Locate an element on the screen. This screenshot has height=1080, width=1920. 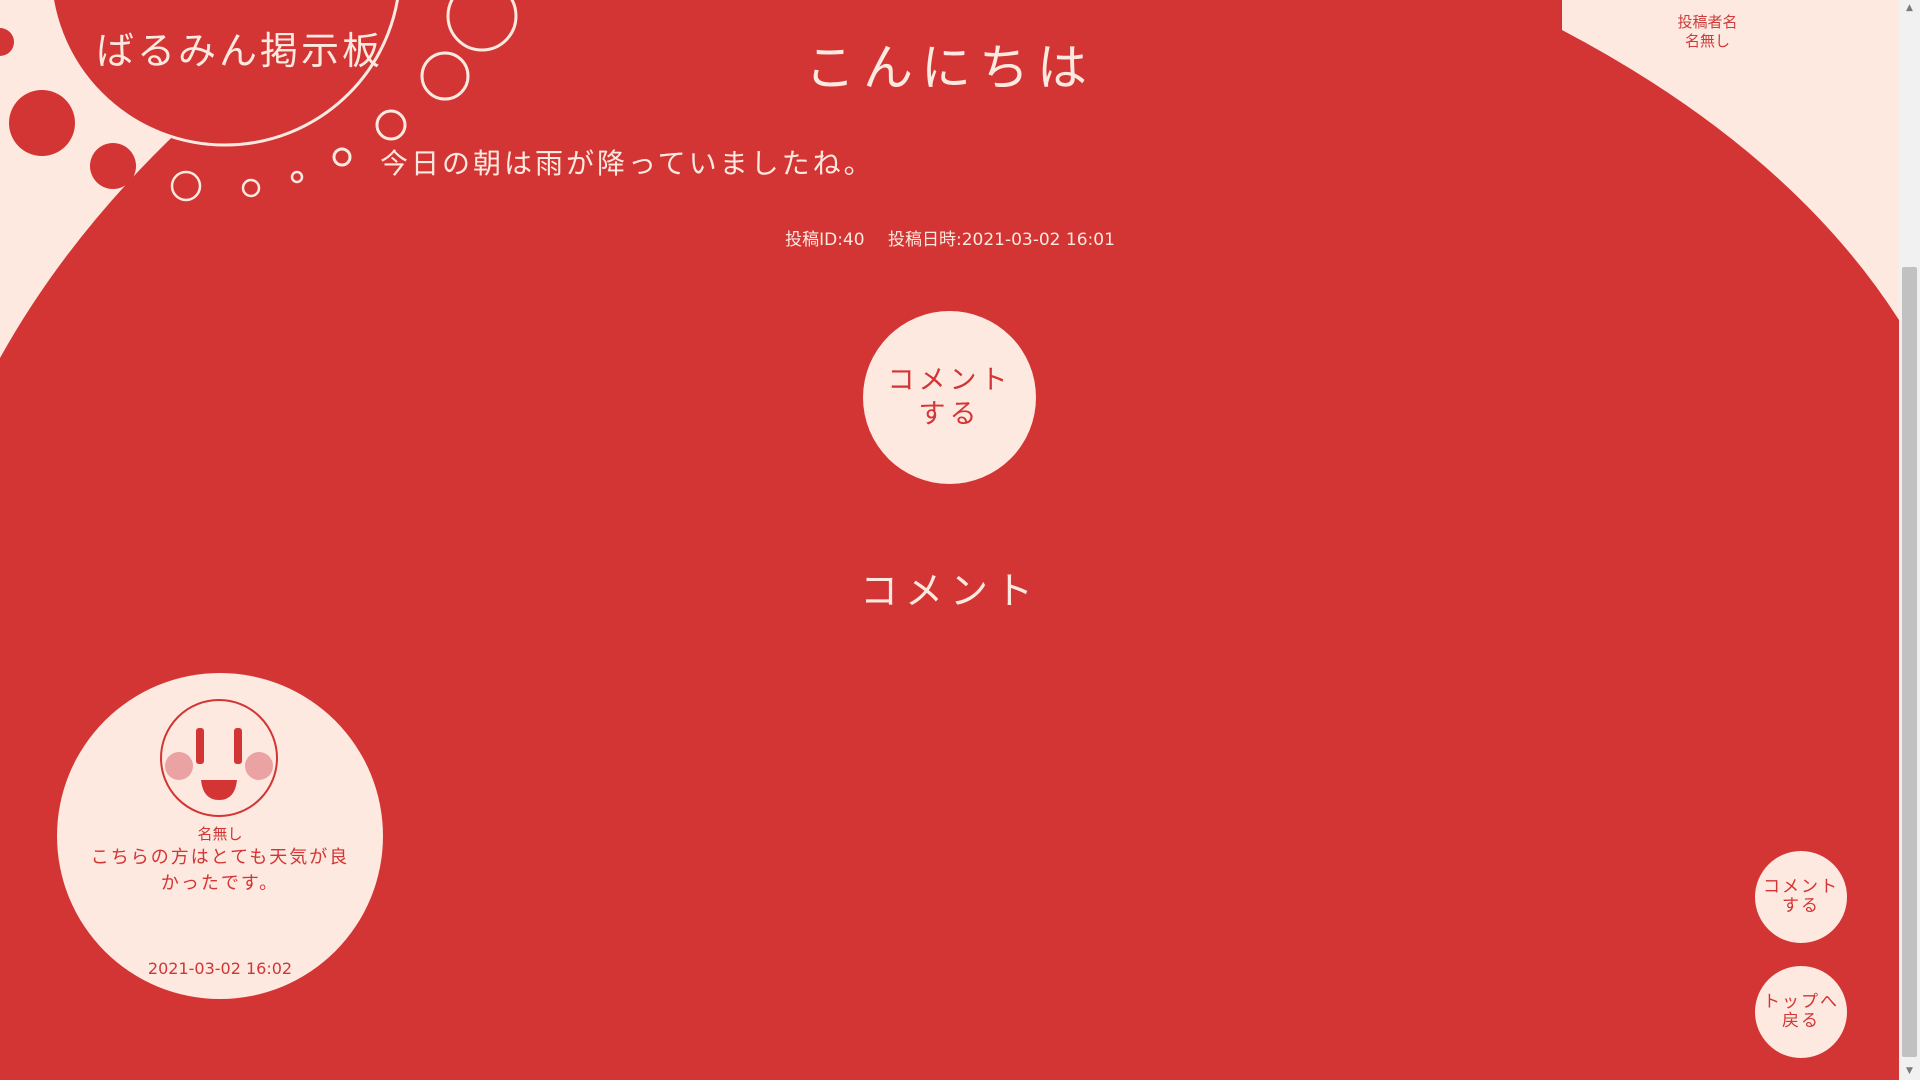
comment-text: こちらの方はとても天気が良かったです。 is located at coordinates (220, 870).